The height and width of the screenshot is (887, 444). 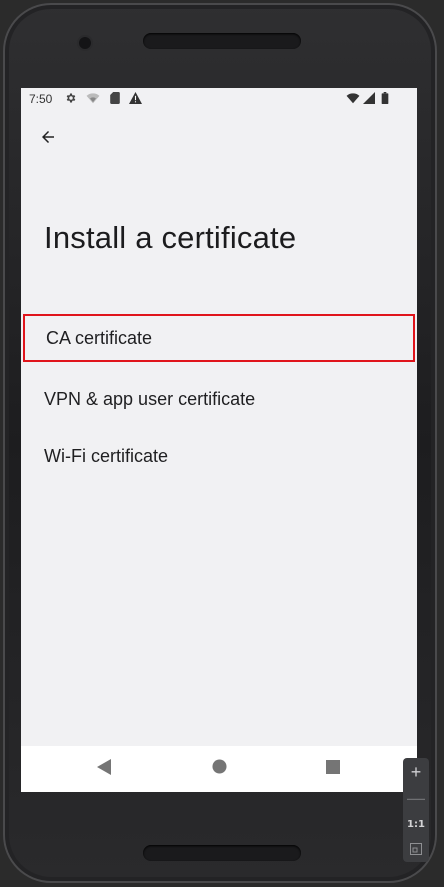 I want to click on recents-square-icon, so click(x=333, y=769).